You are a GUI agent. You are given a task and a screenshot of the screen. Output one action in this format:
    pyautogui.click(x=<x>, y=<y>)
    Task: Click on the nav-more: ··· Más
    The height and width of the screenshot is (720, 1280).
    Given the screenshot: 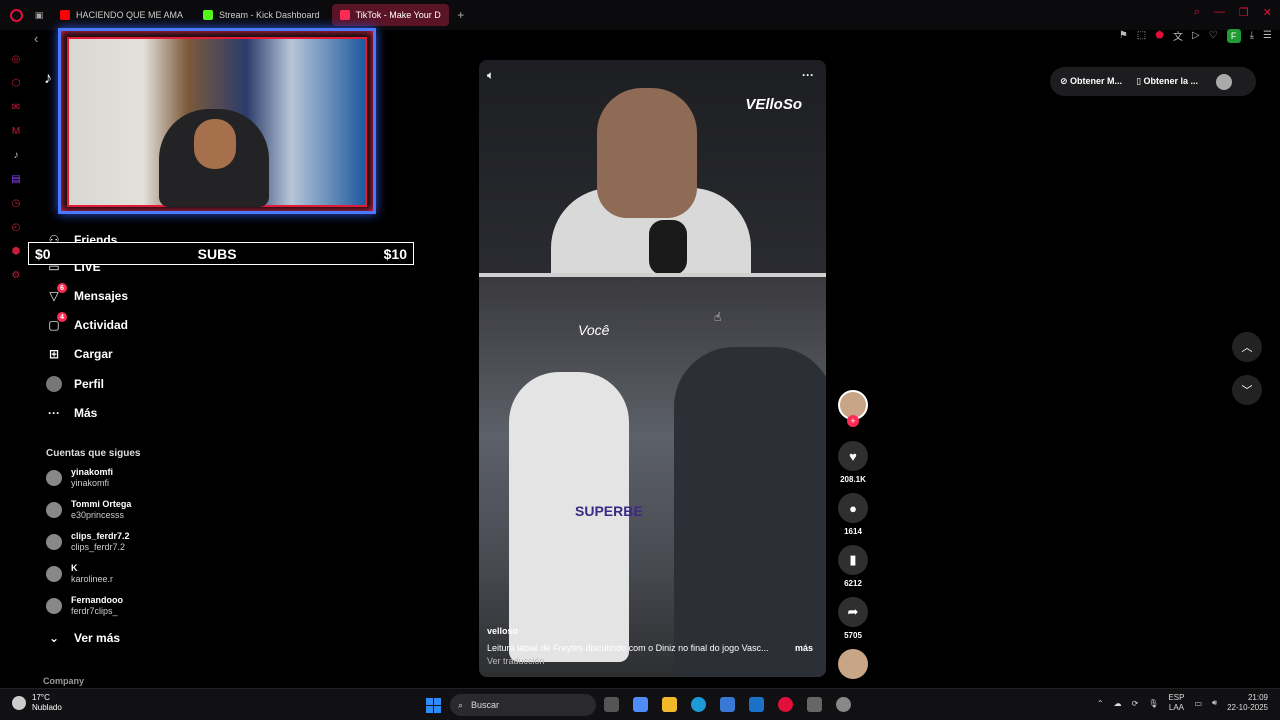 What is the action you would take?
    pyautogui.click(x=126, y=413)
    